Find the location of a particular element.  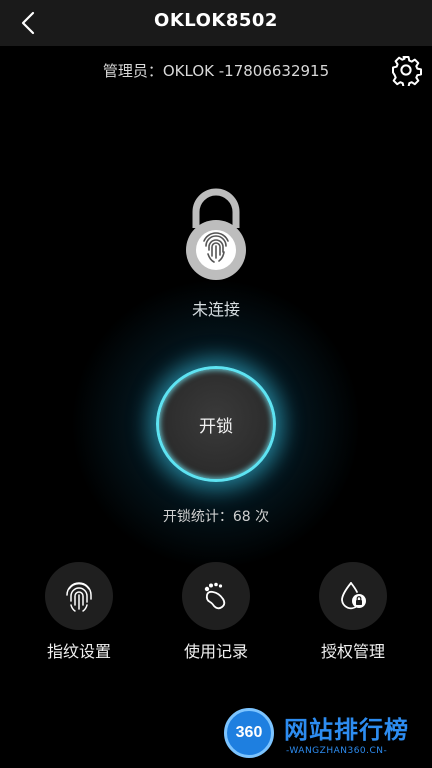

watermark-logo: 360 网站排行榜 -WANGZHAN360.CN- is located at coordinates (328, 737).